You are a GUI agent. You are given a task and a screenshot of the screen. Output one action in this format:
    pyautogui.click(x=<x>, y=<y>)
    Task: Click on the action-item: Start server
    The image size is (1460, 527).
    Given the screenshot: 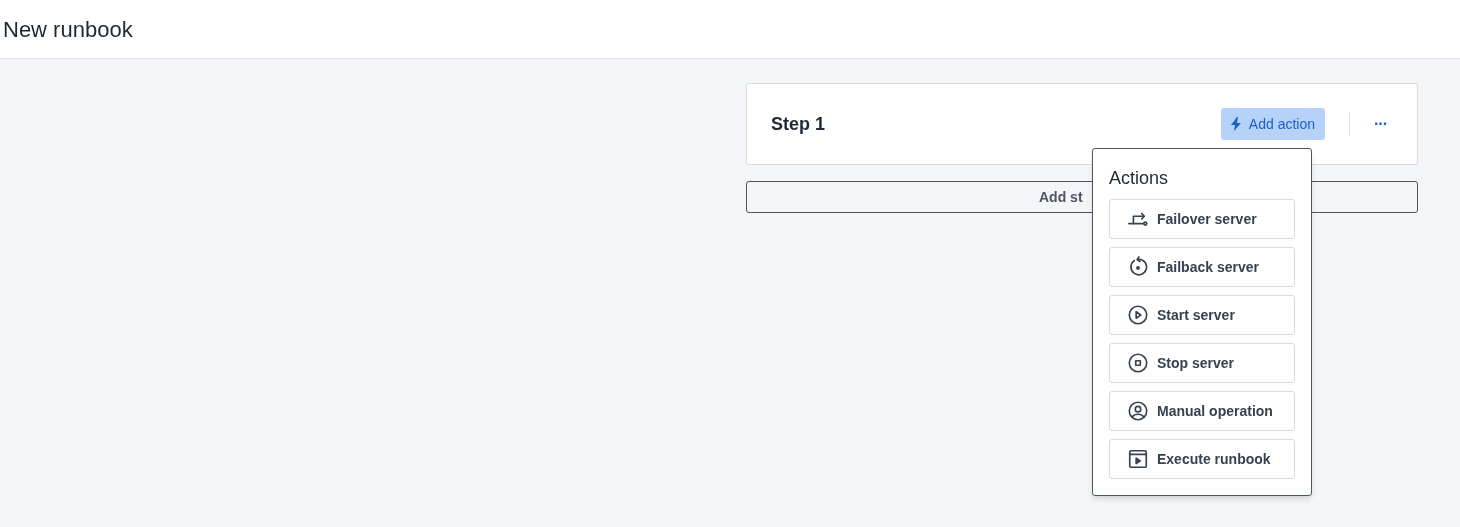 What is the action you would take?
    pyautogui.click(x=1202, y=315)
    